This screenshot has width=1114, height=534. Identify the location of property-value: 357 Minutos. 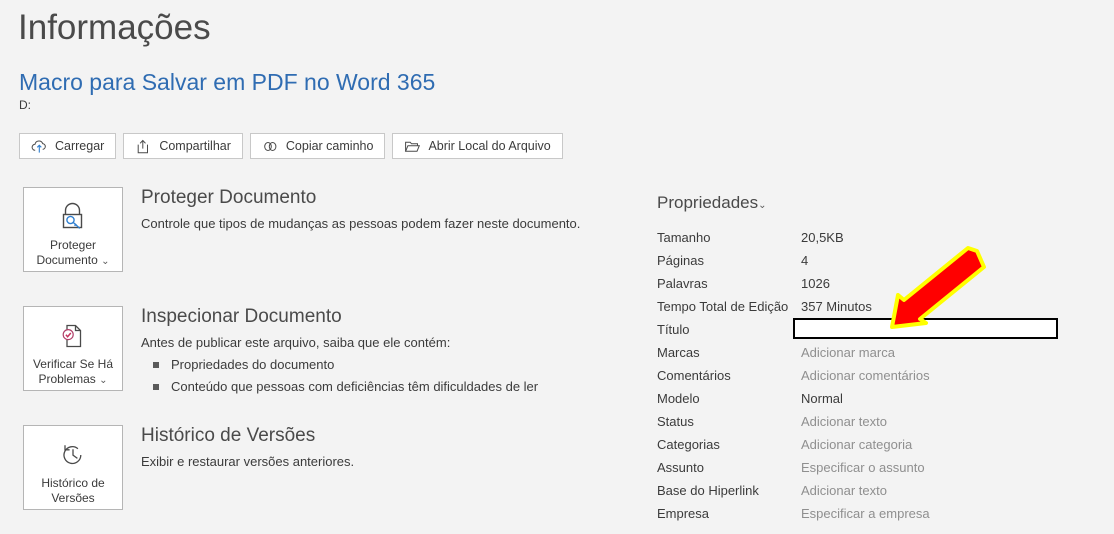
(836, 306).